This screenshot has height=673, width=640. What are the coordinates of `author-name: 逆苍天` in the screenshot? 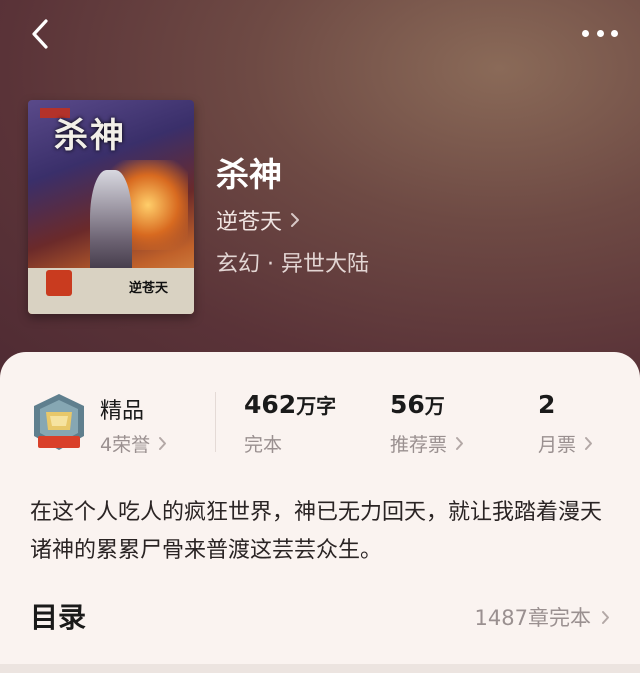 It's located at (249, 222).